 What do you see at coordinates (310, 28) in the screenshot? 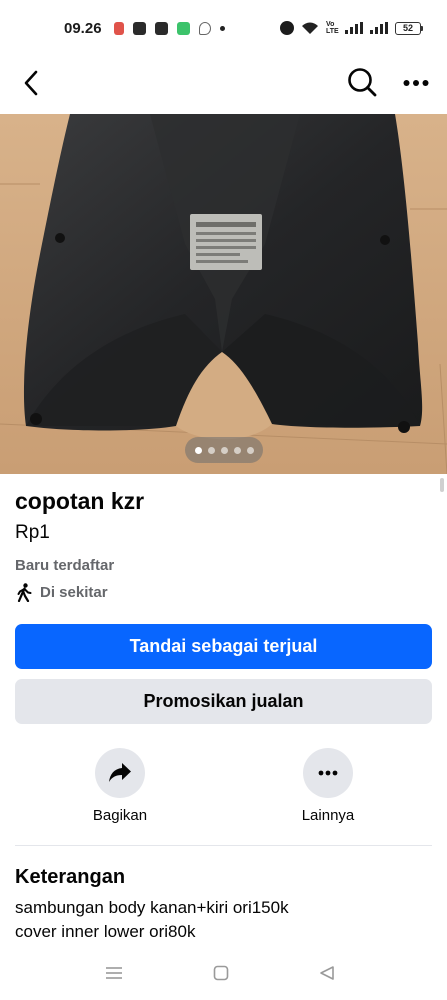
I see `wifi-icon` at bounding box center [310, 28].